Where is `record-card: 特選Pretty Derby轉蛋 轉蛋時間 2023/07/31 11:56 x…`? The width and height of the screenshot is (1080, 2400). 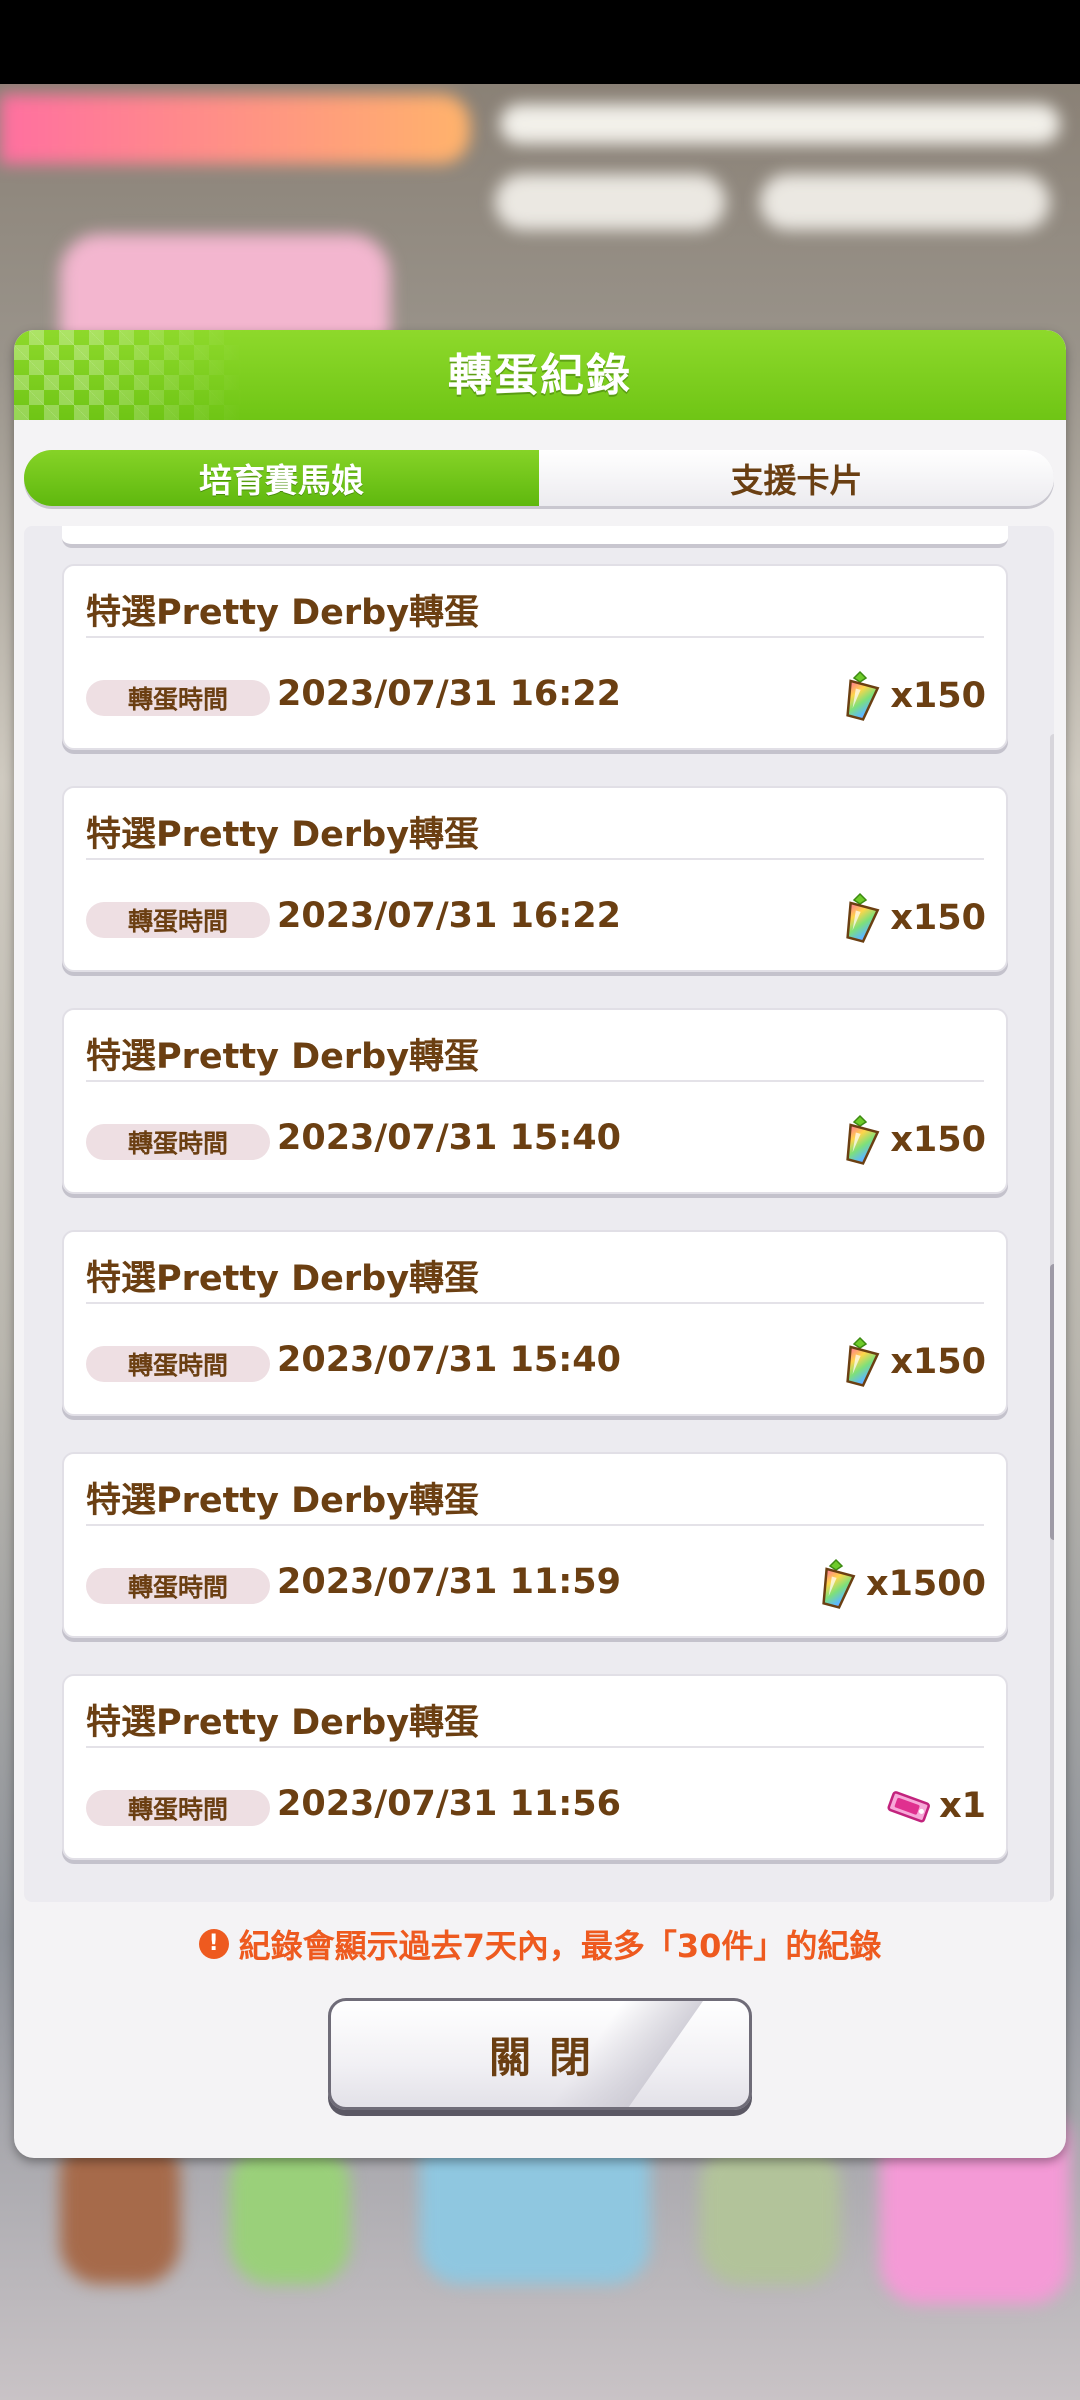 record-card: 特選Pretty Derby轉蛋 轉蛋時間 2023/07/31 11:56 x… is located at coordinates (535, 1767).